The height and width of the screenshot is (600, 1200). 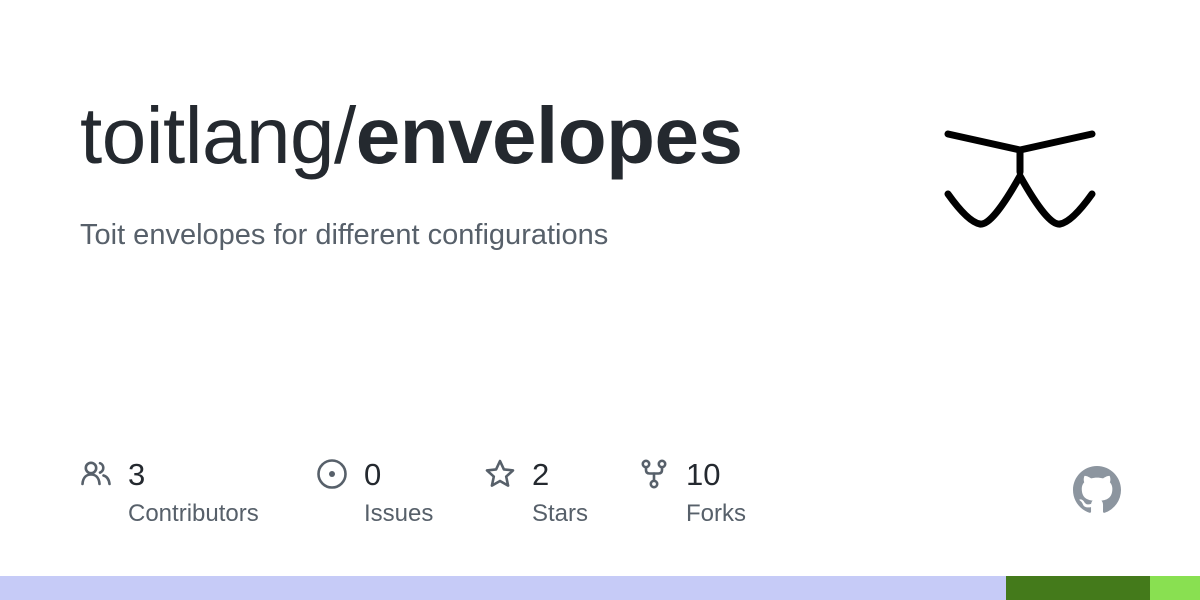 I want to click on repo-owner: toitlang/, so click(x=218, y=135).